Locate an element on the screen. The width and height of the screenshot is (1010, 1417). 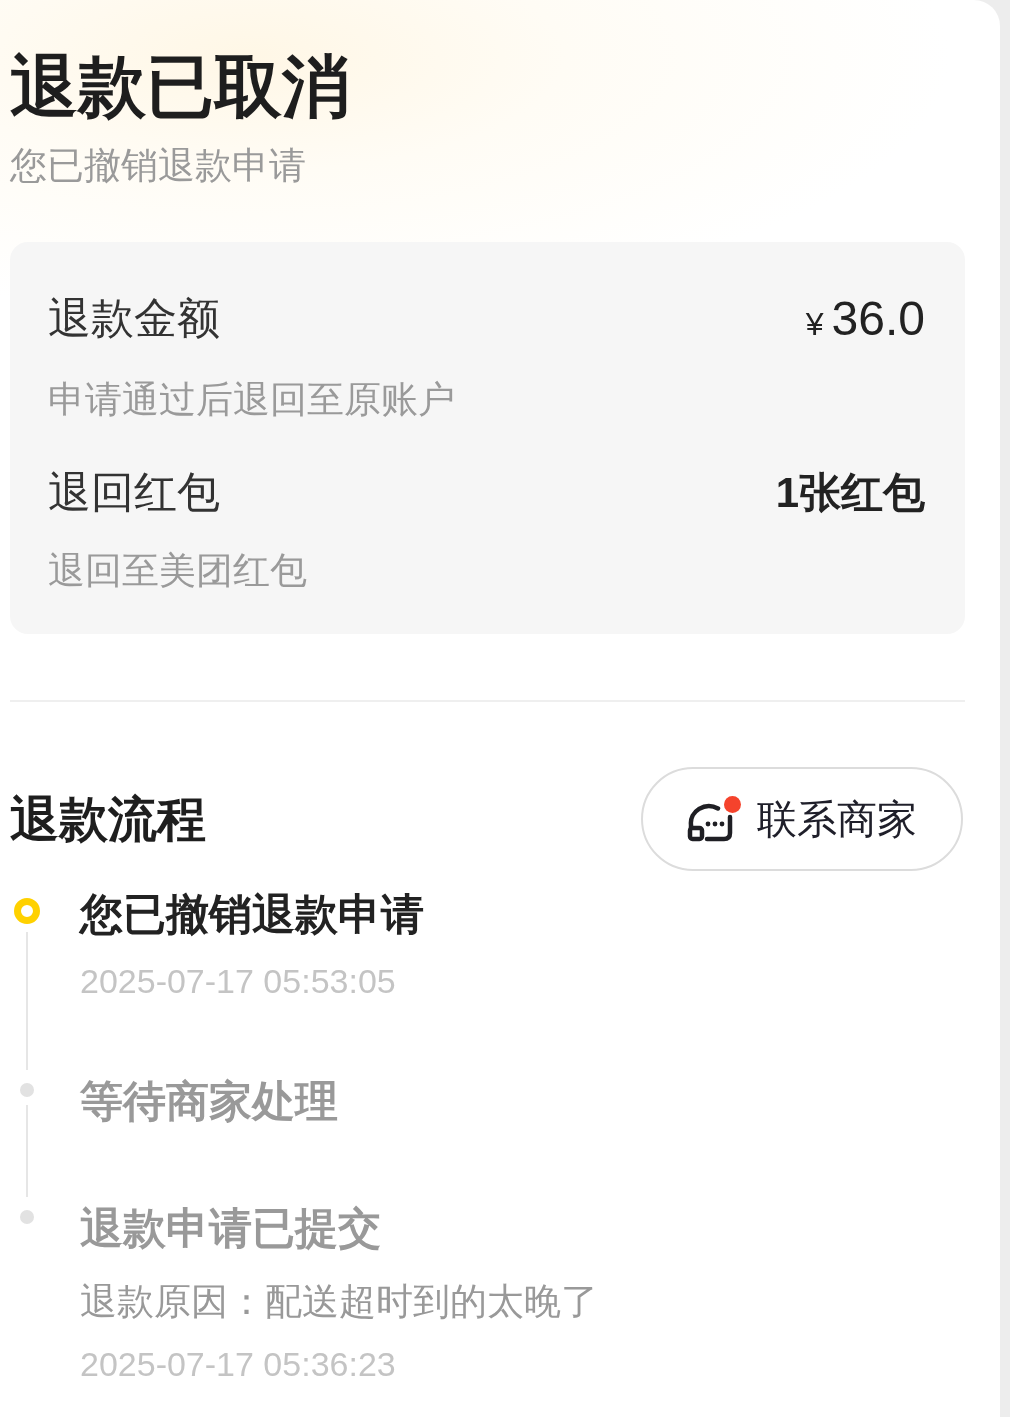
step-title: 您已撤销退款申请 is located at coordinates (252, 914).